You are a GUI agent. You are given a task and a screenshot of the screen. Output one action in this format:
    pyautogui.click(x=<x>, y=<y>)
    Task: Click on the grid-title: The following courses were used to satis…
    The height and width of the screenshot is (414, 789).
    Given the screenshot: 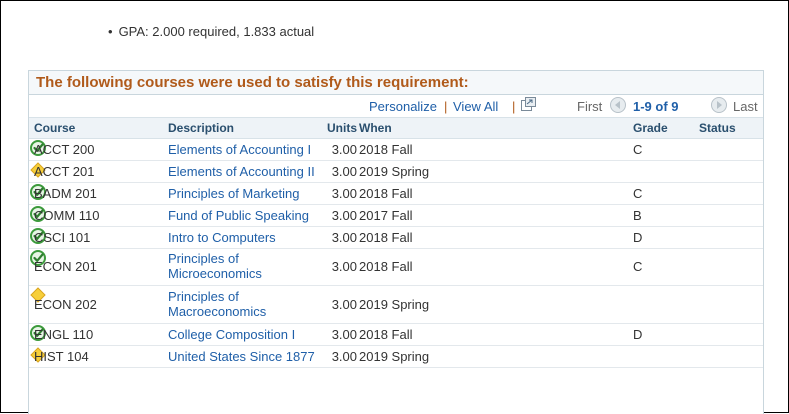 What is the action you would take?
    pyautogui.click(x=396, y=83)
    